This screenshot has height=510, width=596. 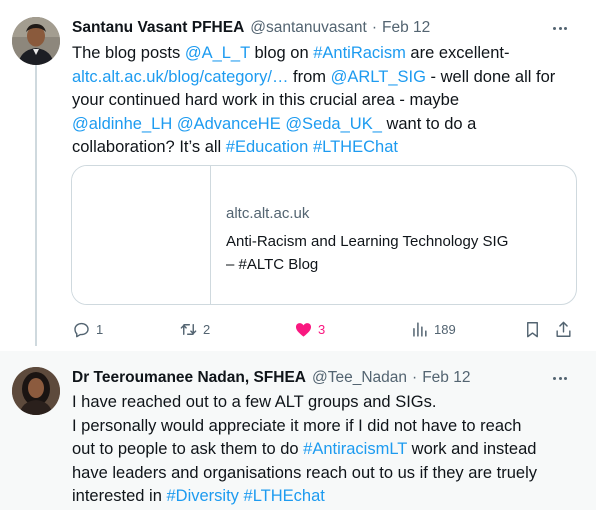 I want to click on mention-link: @AdvanceHE, so click(x=229, y=124).